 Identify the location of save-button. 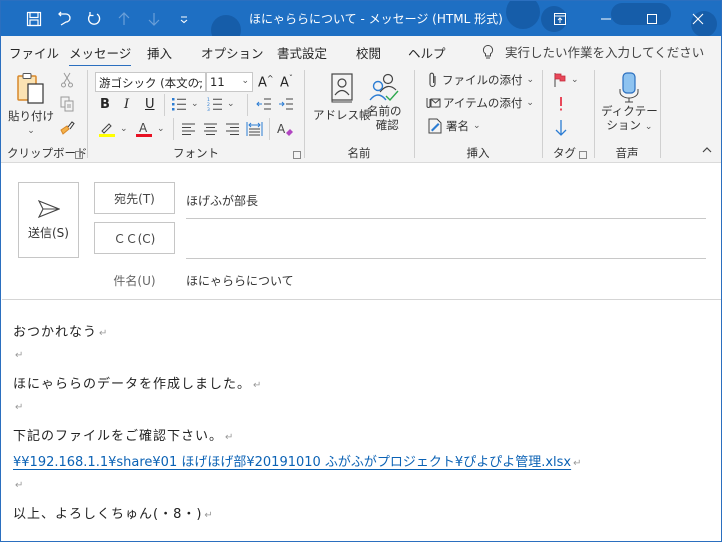
(34, 19).